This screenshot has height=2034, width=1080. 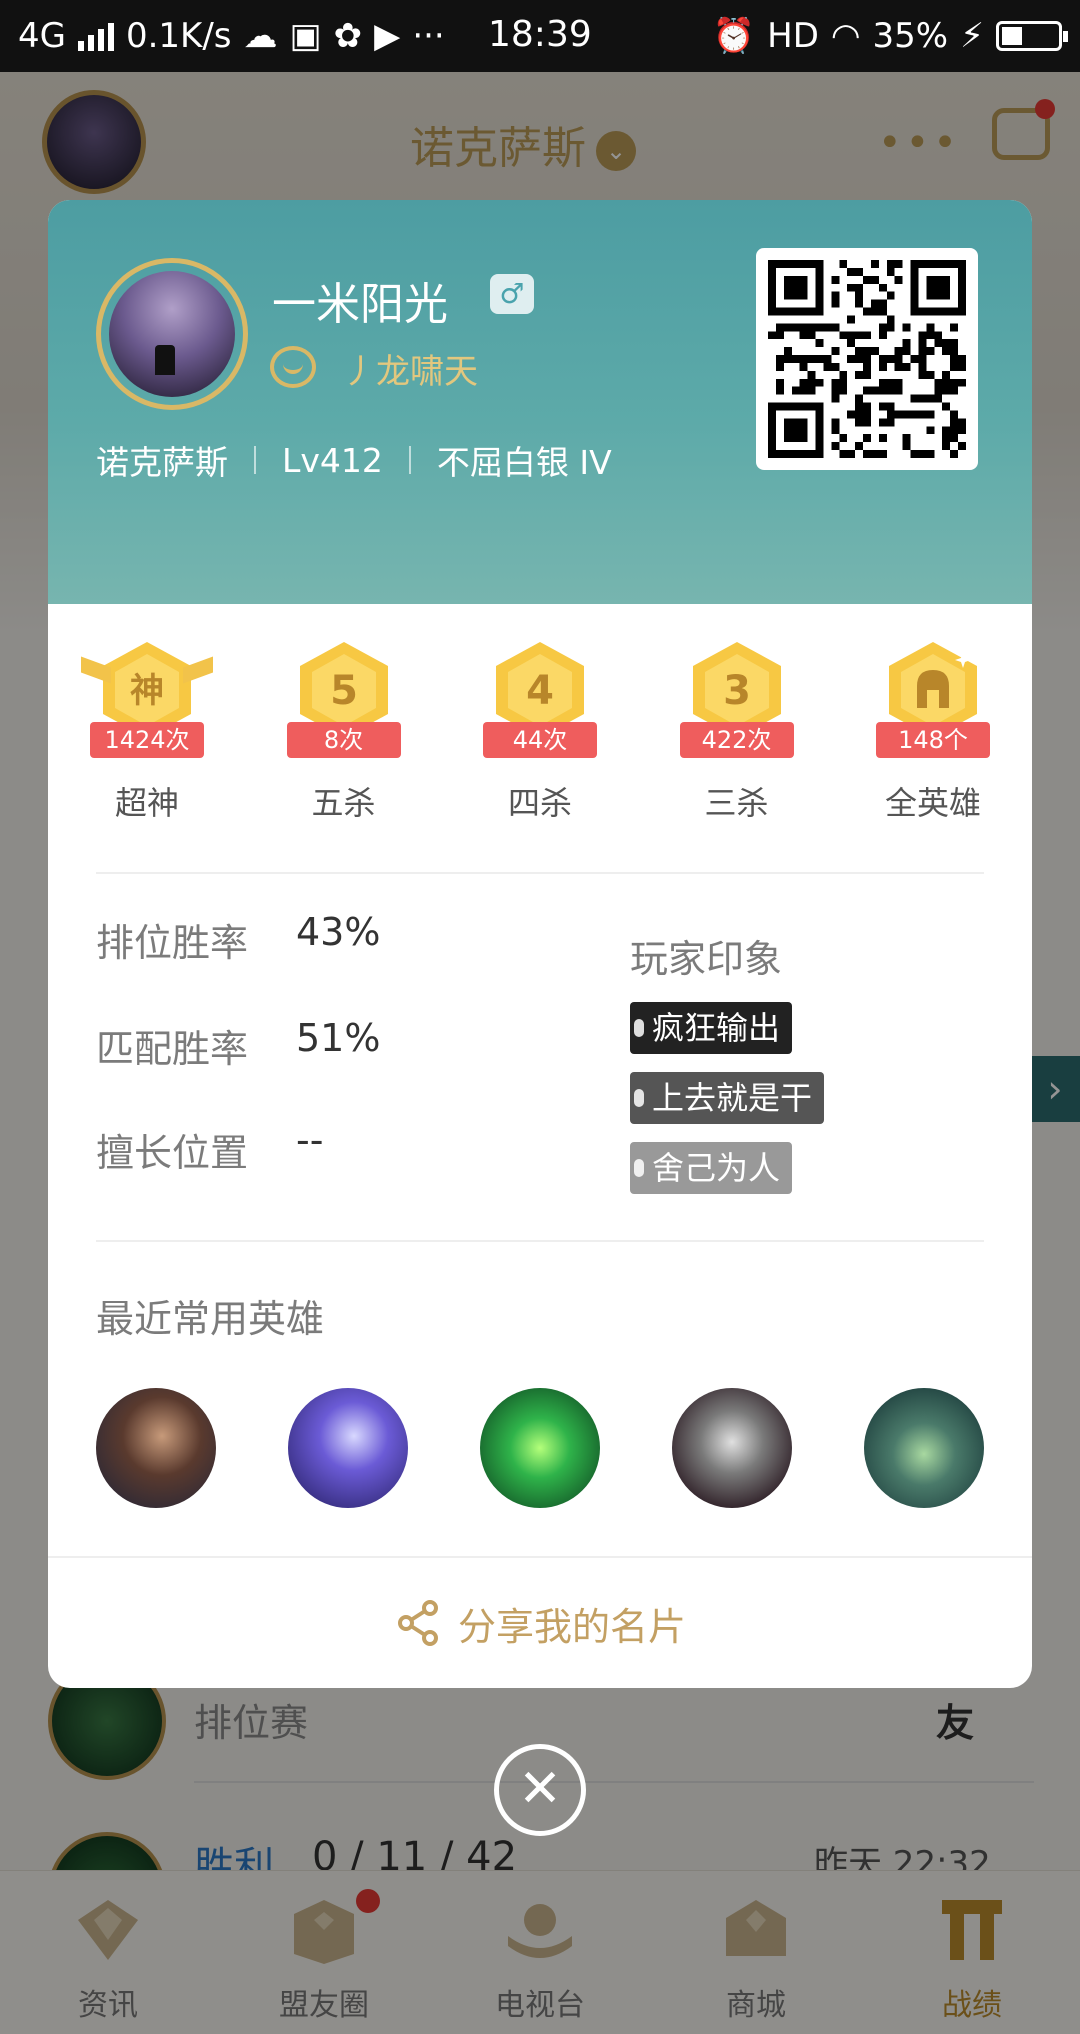 I want to click on player-name: 一米阳光, so click(x=360, y=304).